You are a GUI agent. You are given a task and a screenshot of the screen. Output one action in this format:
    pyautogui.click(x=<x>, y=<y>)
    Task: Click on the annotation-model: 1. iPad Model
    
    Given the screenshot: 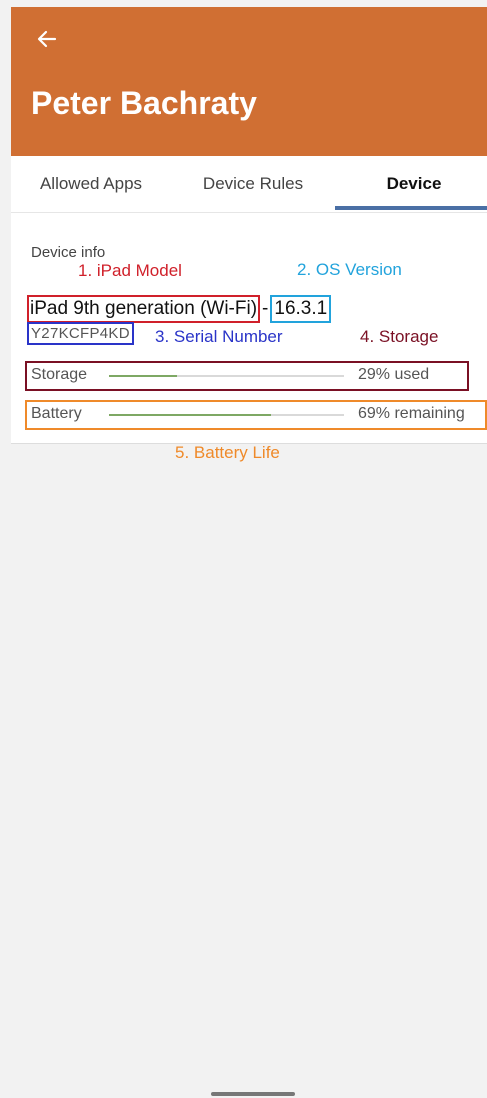 What is the action you would take?
    pyautogui.click(x=130, y=270)
    